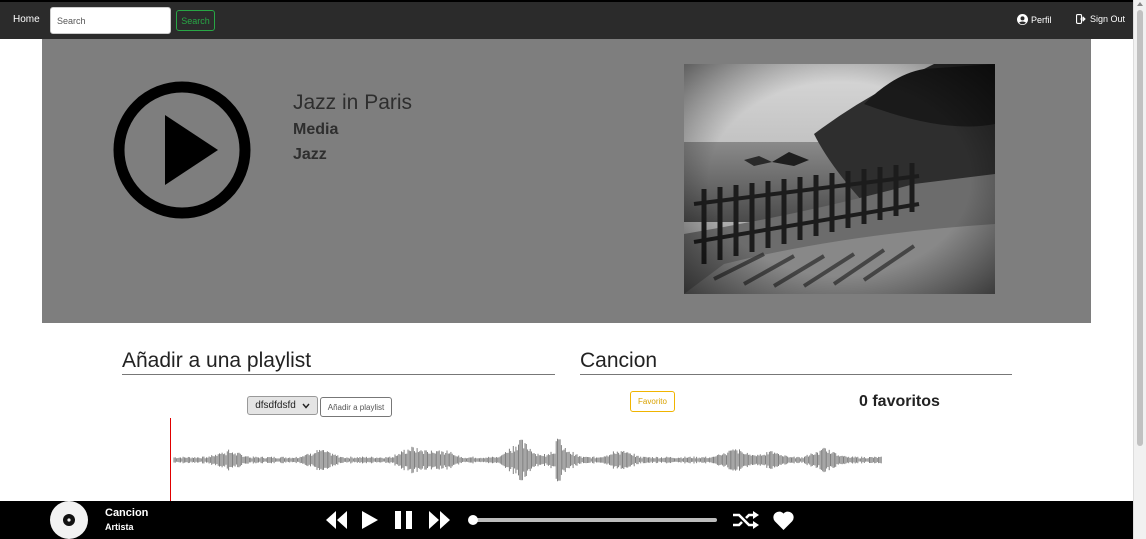 Image resolution: width=1146 pixels, height=539 pixels. I want to click on chevron-down-icon, so click(306, 406).